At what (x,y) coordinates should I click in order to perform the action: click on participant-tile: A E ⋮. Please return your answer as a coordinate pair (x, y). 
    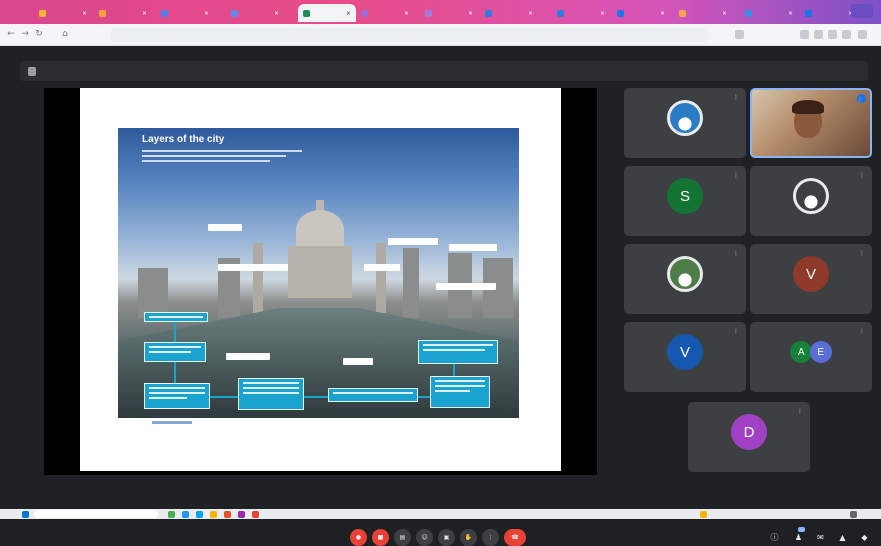
    Looking at the image, I should click on (811, 357).